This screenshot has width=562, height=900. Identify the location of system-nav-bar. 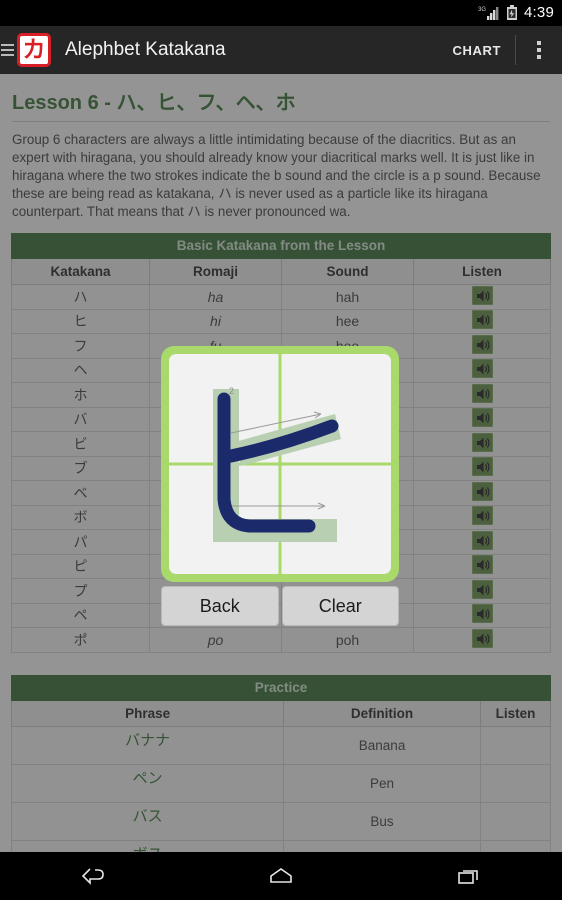
(281, 876).